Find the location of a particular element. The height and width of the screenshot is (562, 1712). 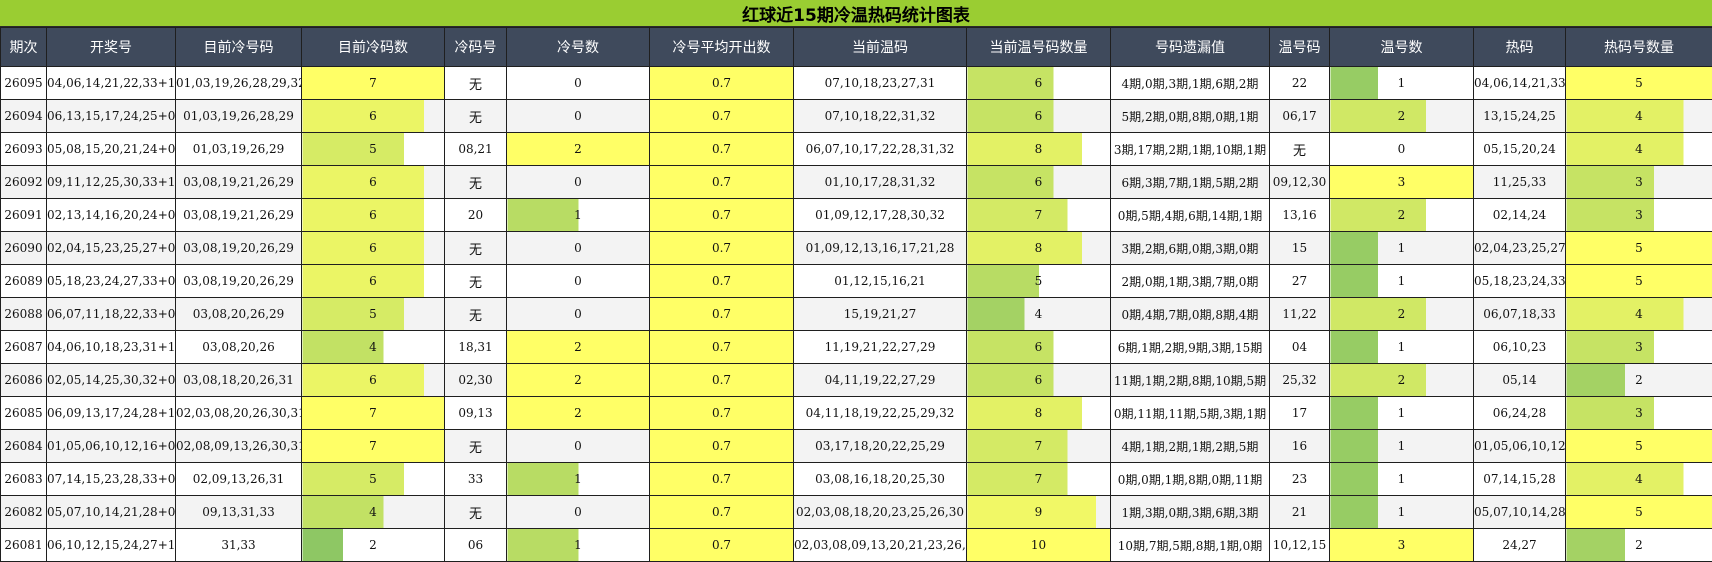

header-hot-count: 热码号数量 is located at coordinates (1639, 47).